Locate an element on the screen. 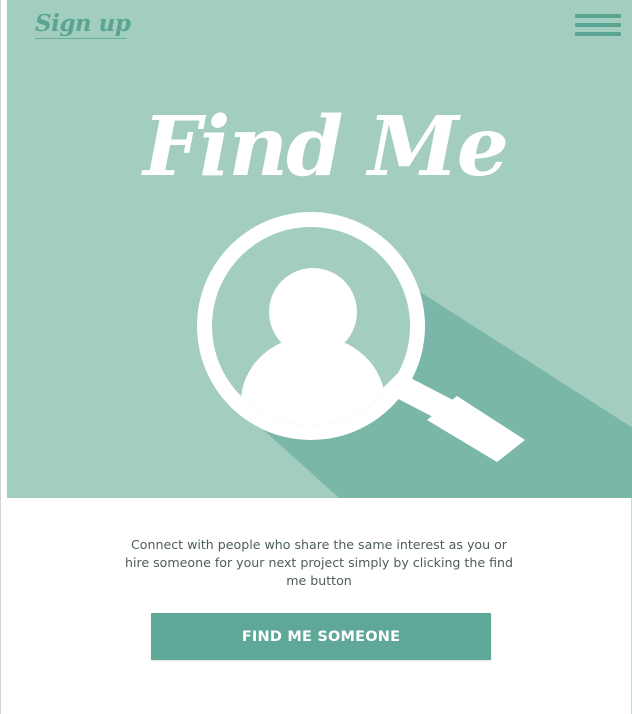 The image size is (632, 714). find-me-someone-button: FIND ME SOMEONE is located at coordinates (321, 636).